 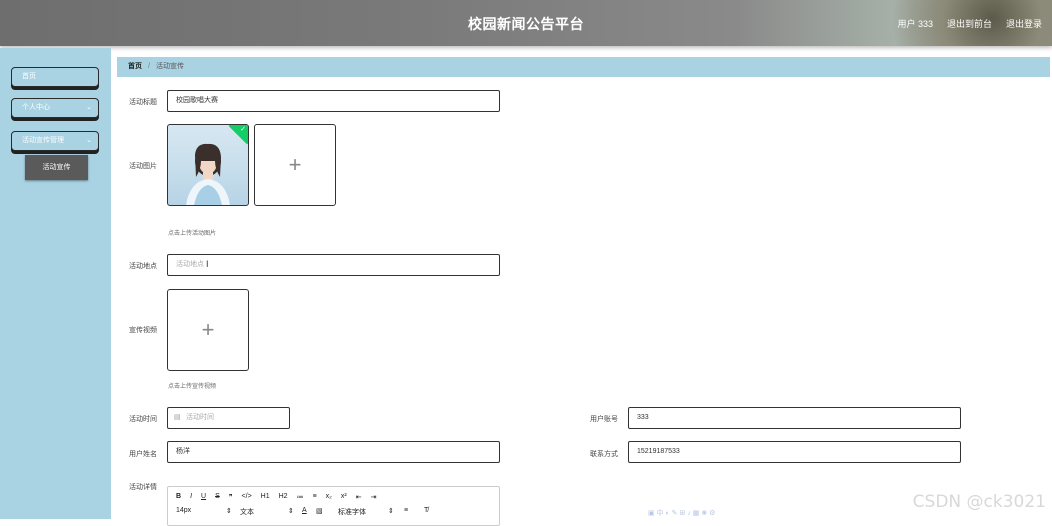 I want to click on top-header-bar: 校园新闻公告平台 用户 333 退出到前台 退出登录, so click(x=526, y=23).